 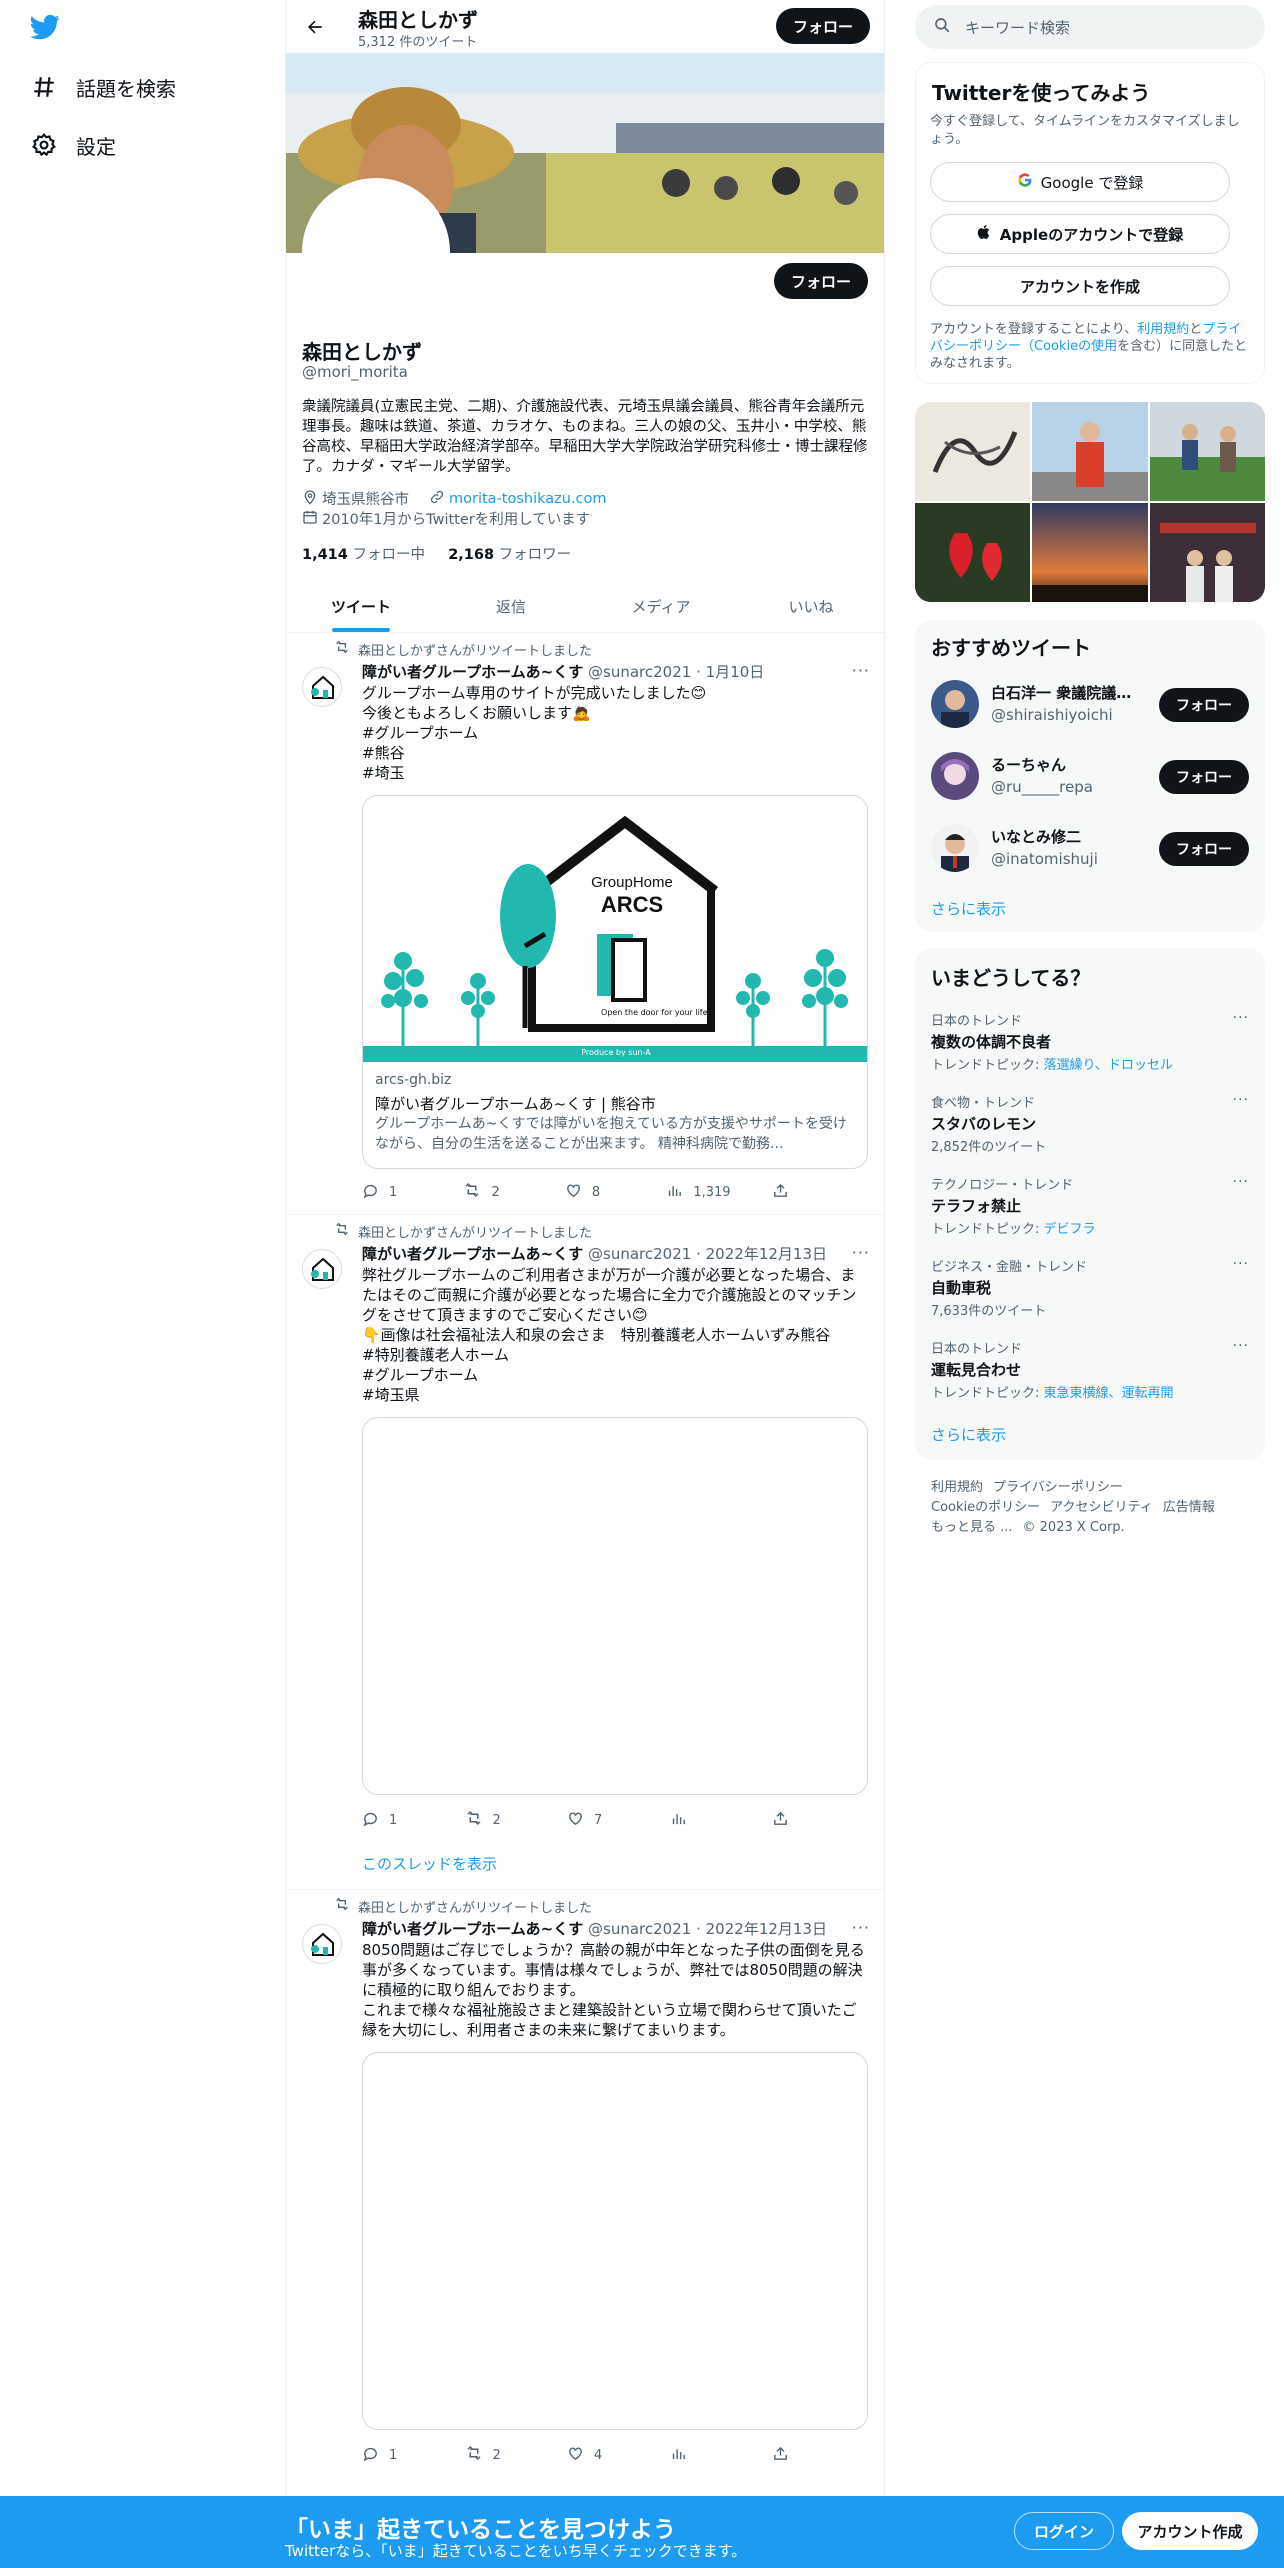 I want to click on followers-link: 2,168 フォロワー, so click(x=509, y=555).